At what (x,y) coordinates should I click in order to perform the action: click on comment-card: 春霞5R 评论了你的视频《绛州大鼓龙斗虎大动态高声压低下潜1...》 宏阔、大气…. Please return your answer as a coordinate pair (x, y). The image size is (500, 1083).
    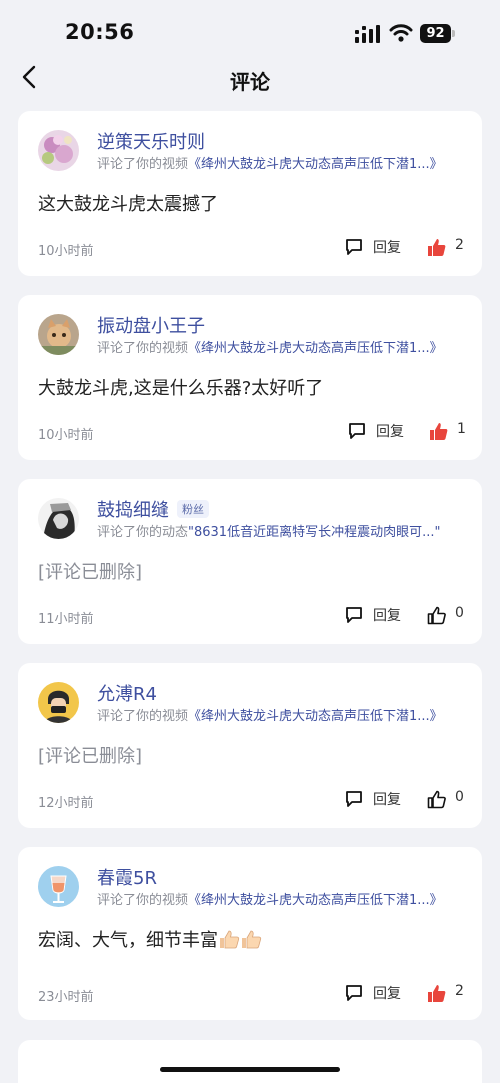
    Looking at the image, I should click on (250, 933).